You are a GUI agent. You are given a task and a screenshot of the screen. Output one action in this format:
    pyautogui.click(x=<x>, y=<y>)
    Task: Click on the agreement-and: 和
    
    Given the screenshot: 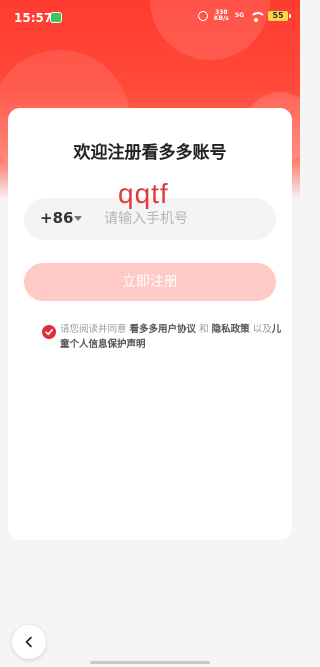 What is the action you would take?
    pyautogui.click(x=204, y=329)
    